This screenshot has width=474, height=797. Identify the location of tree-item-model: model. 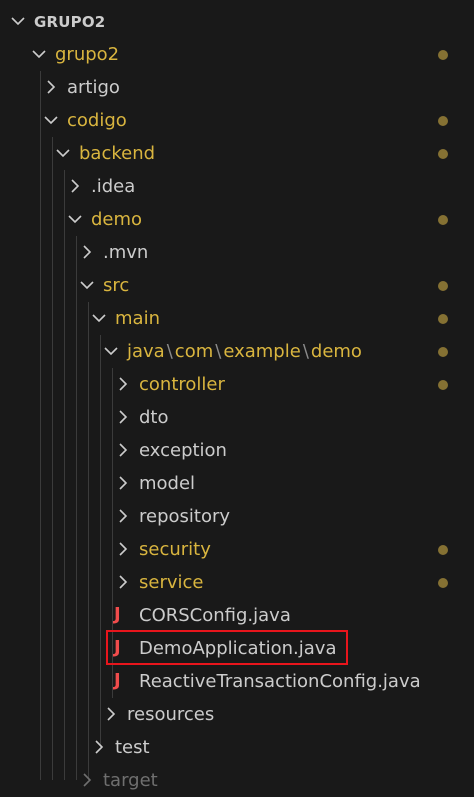
(237, 483).